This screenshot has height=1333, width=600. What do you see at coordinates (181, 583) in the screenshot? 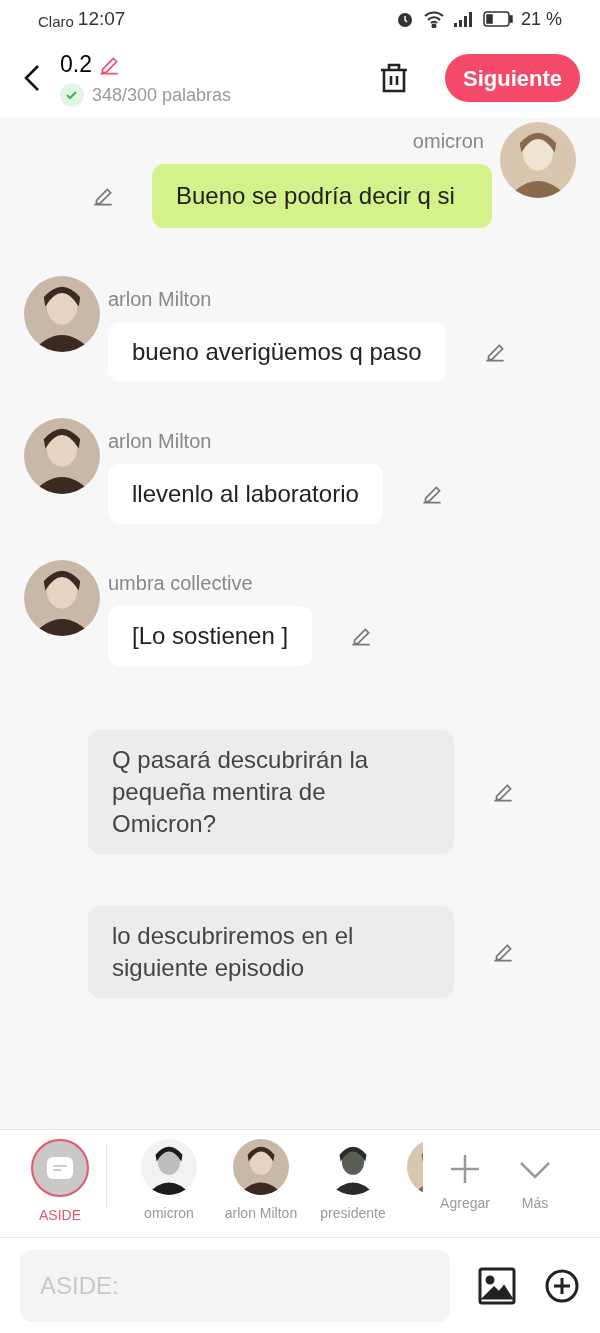
I see `speaker-name: umbra collective` at bounding box center [181, 583].